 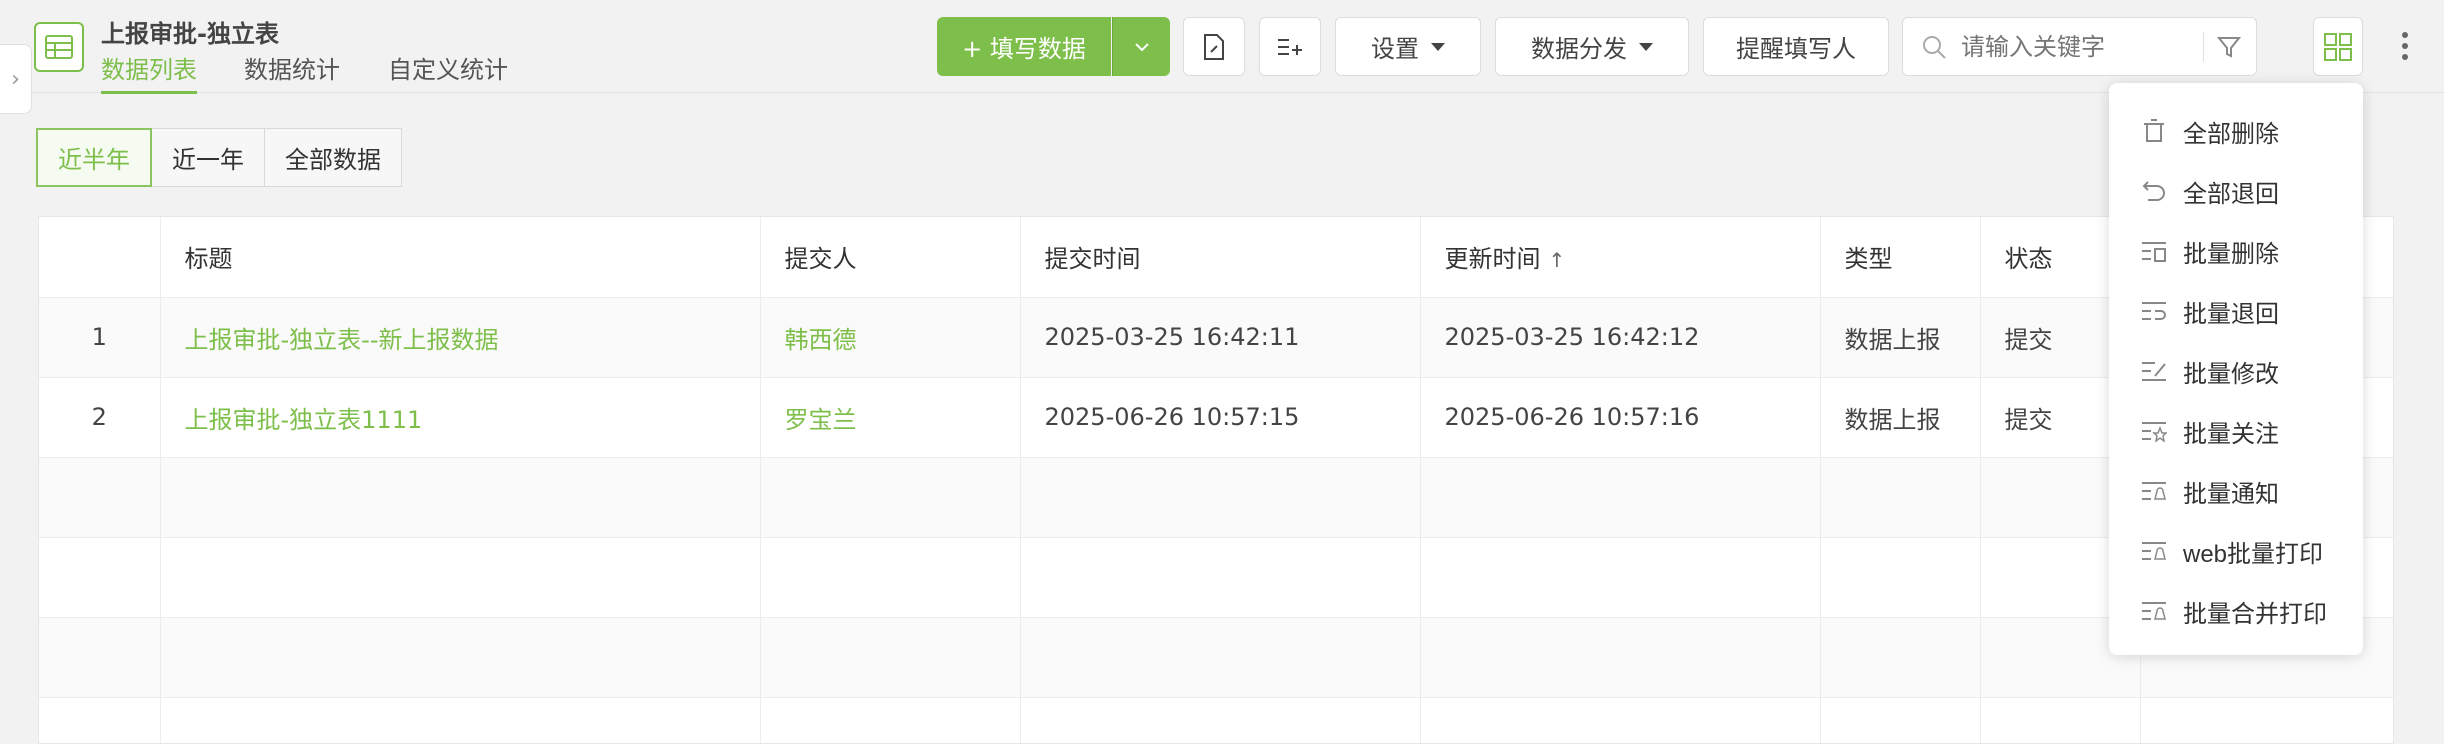 I want to click on add-field-button, so click(x=1290, y=46).